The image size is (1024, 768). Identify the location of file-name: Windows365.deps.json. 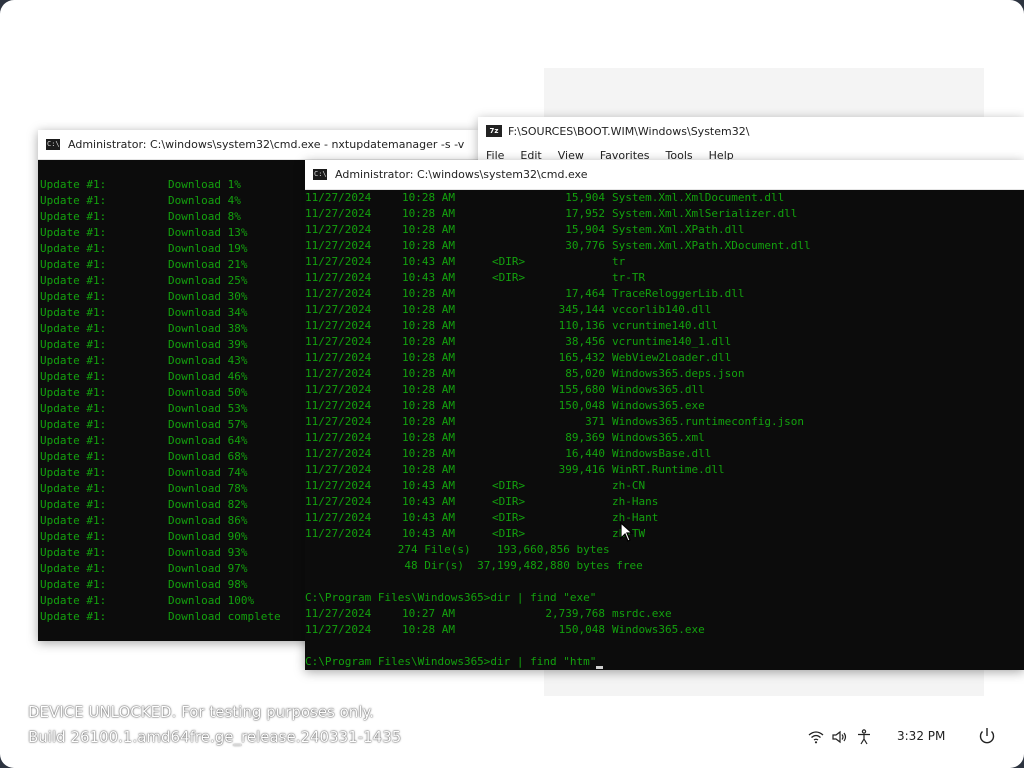
(678, 373).